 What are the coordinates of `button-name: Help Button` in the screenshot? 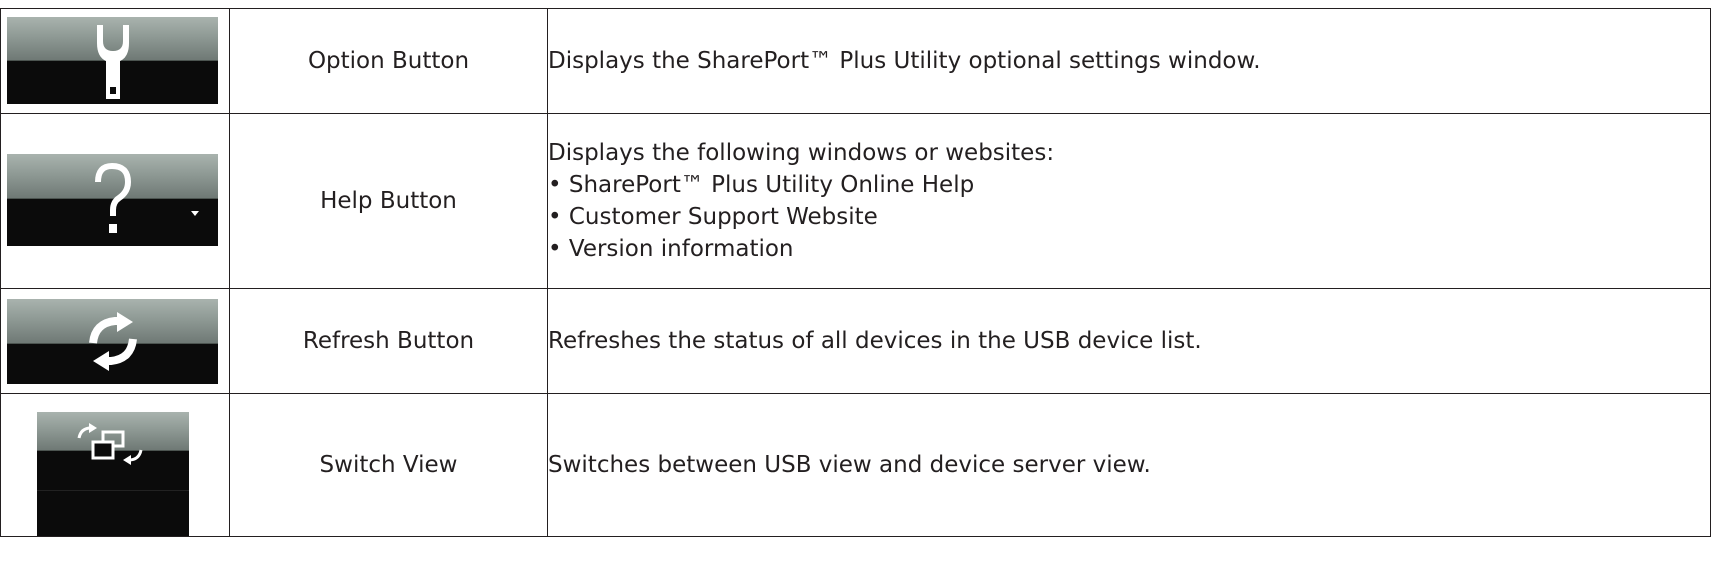 It's located at (388, 201).